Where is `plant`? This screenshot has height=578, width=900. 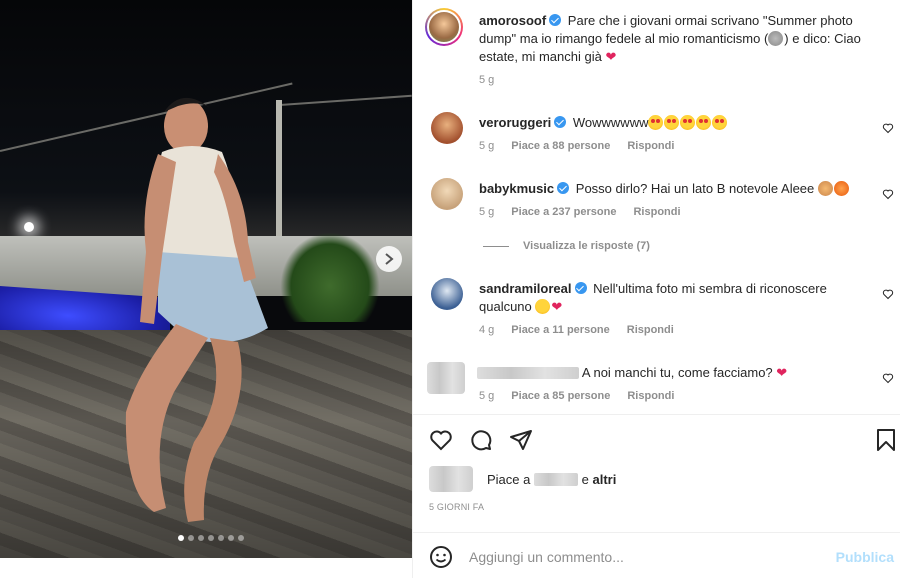
plant is located at coordinates (330, 277).